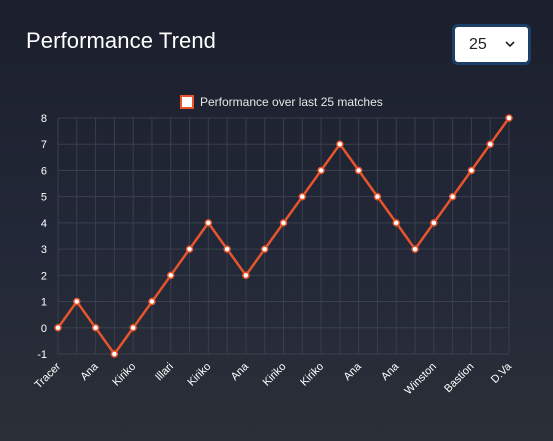 The height and width of the screenshot is (441, 553). I want to click on y-tick-label: 1, so click(44, 303).